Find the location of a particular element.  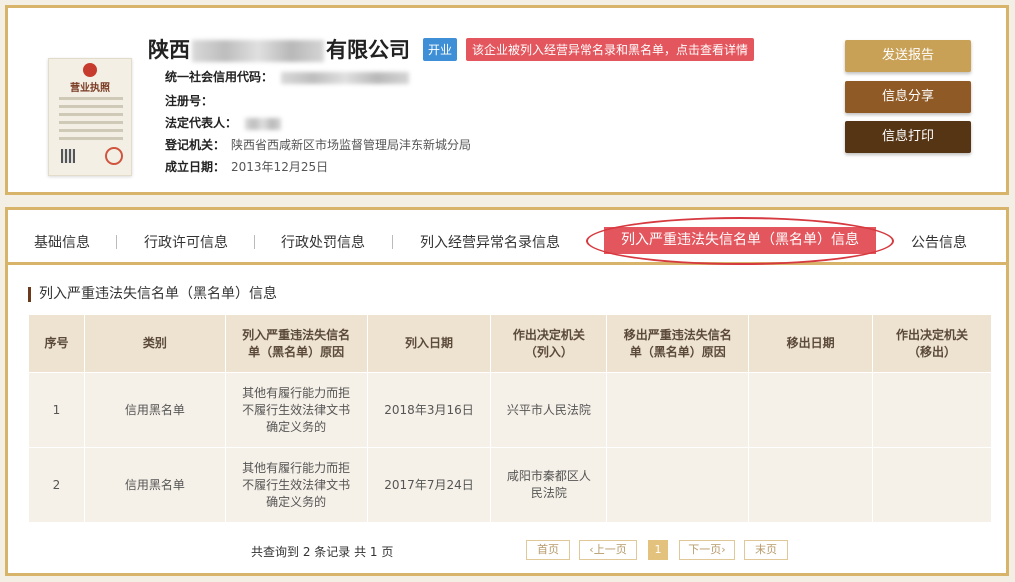

cell-listing-authority: 兴平市人民法院 is located at coordinates (549, 410).